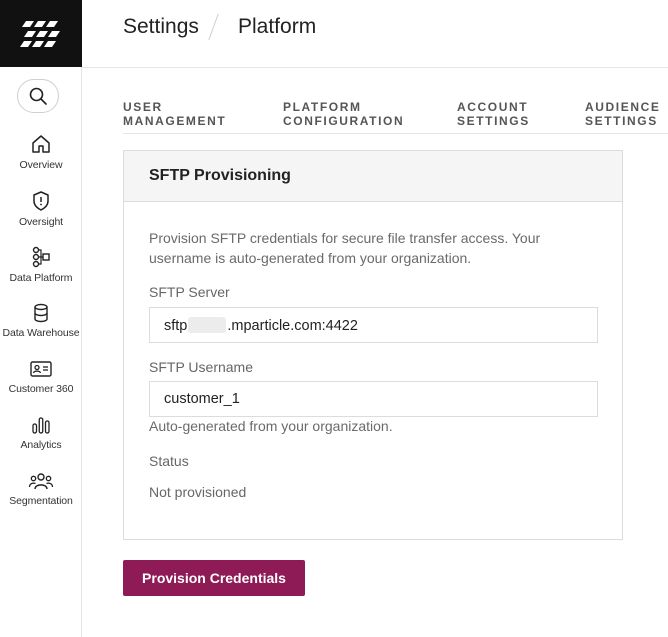 The width and height of the screenshot is (668, 637). I want to click on tab-label-line: MANAGEMENT, so click(175, 121).